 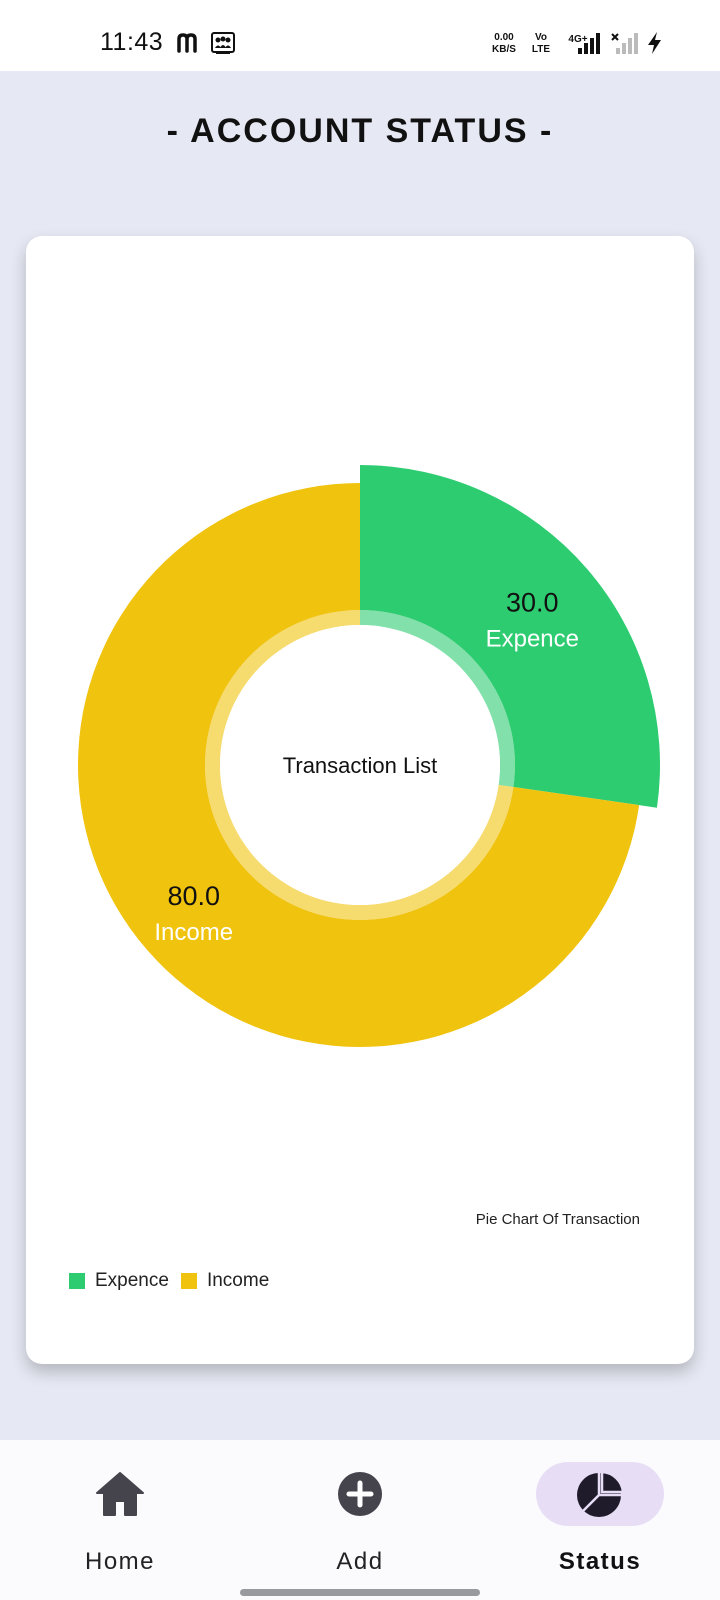 What do you see at coordinates (504, 49) in the screenshot?
I see `net-speed-unit: KB/S` at bounding box center [504, 49].